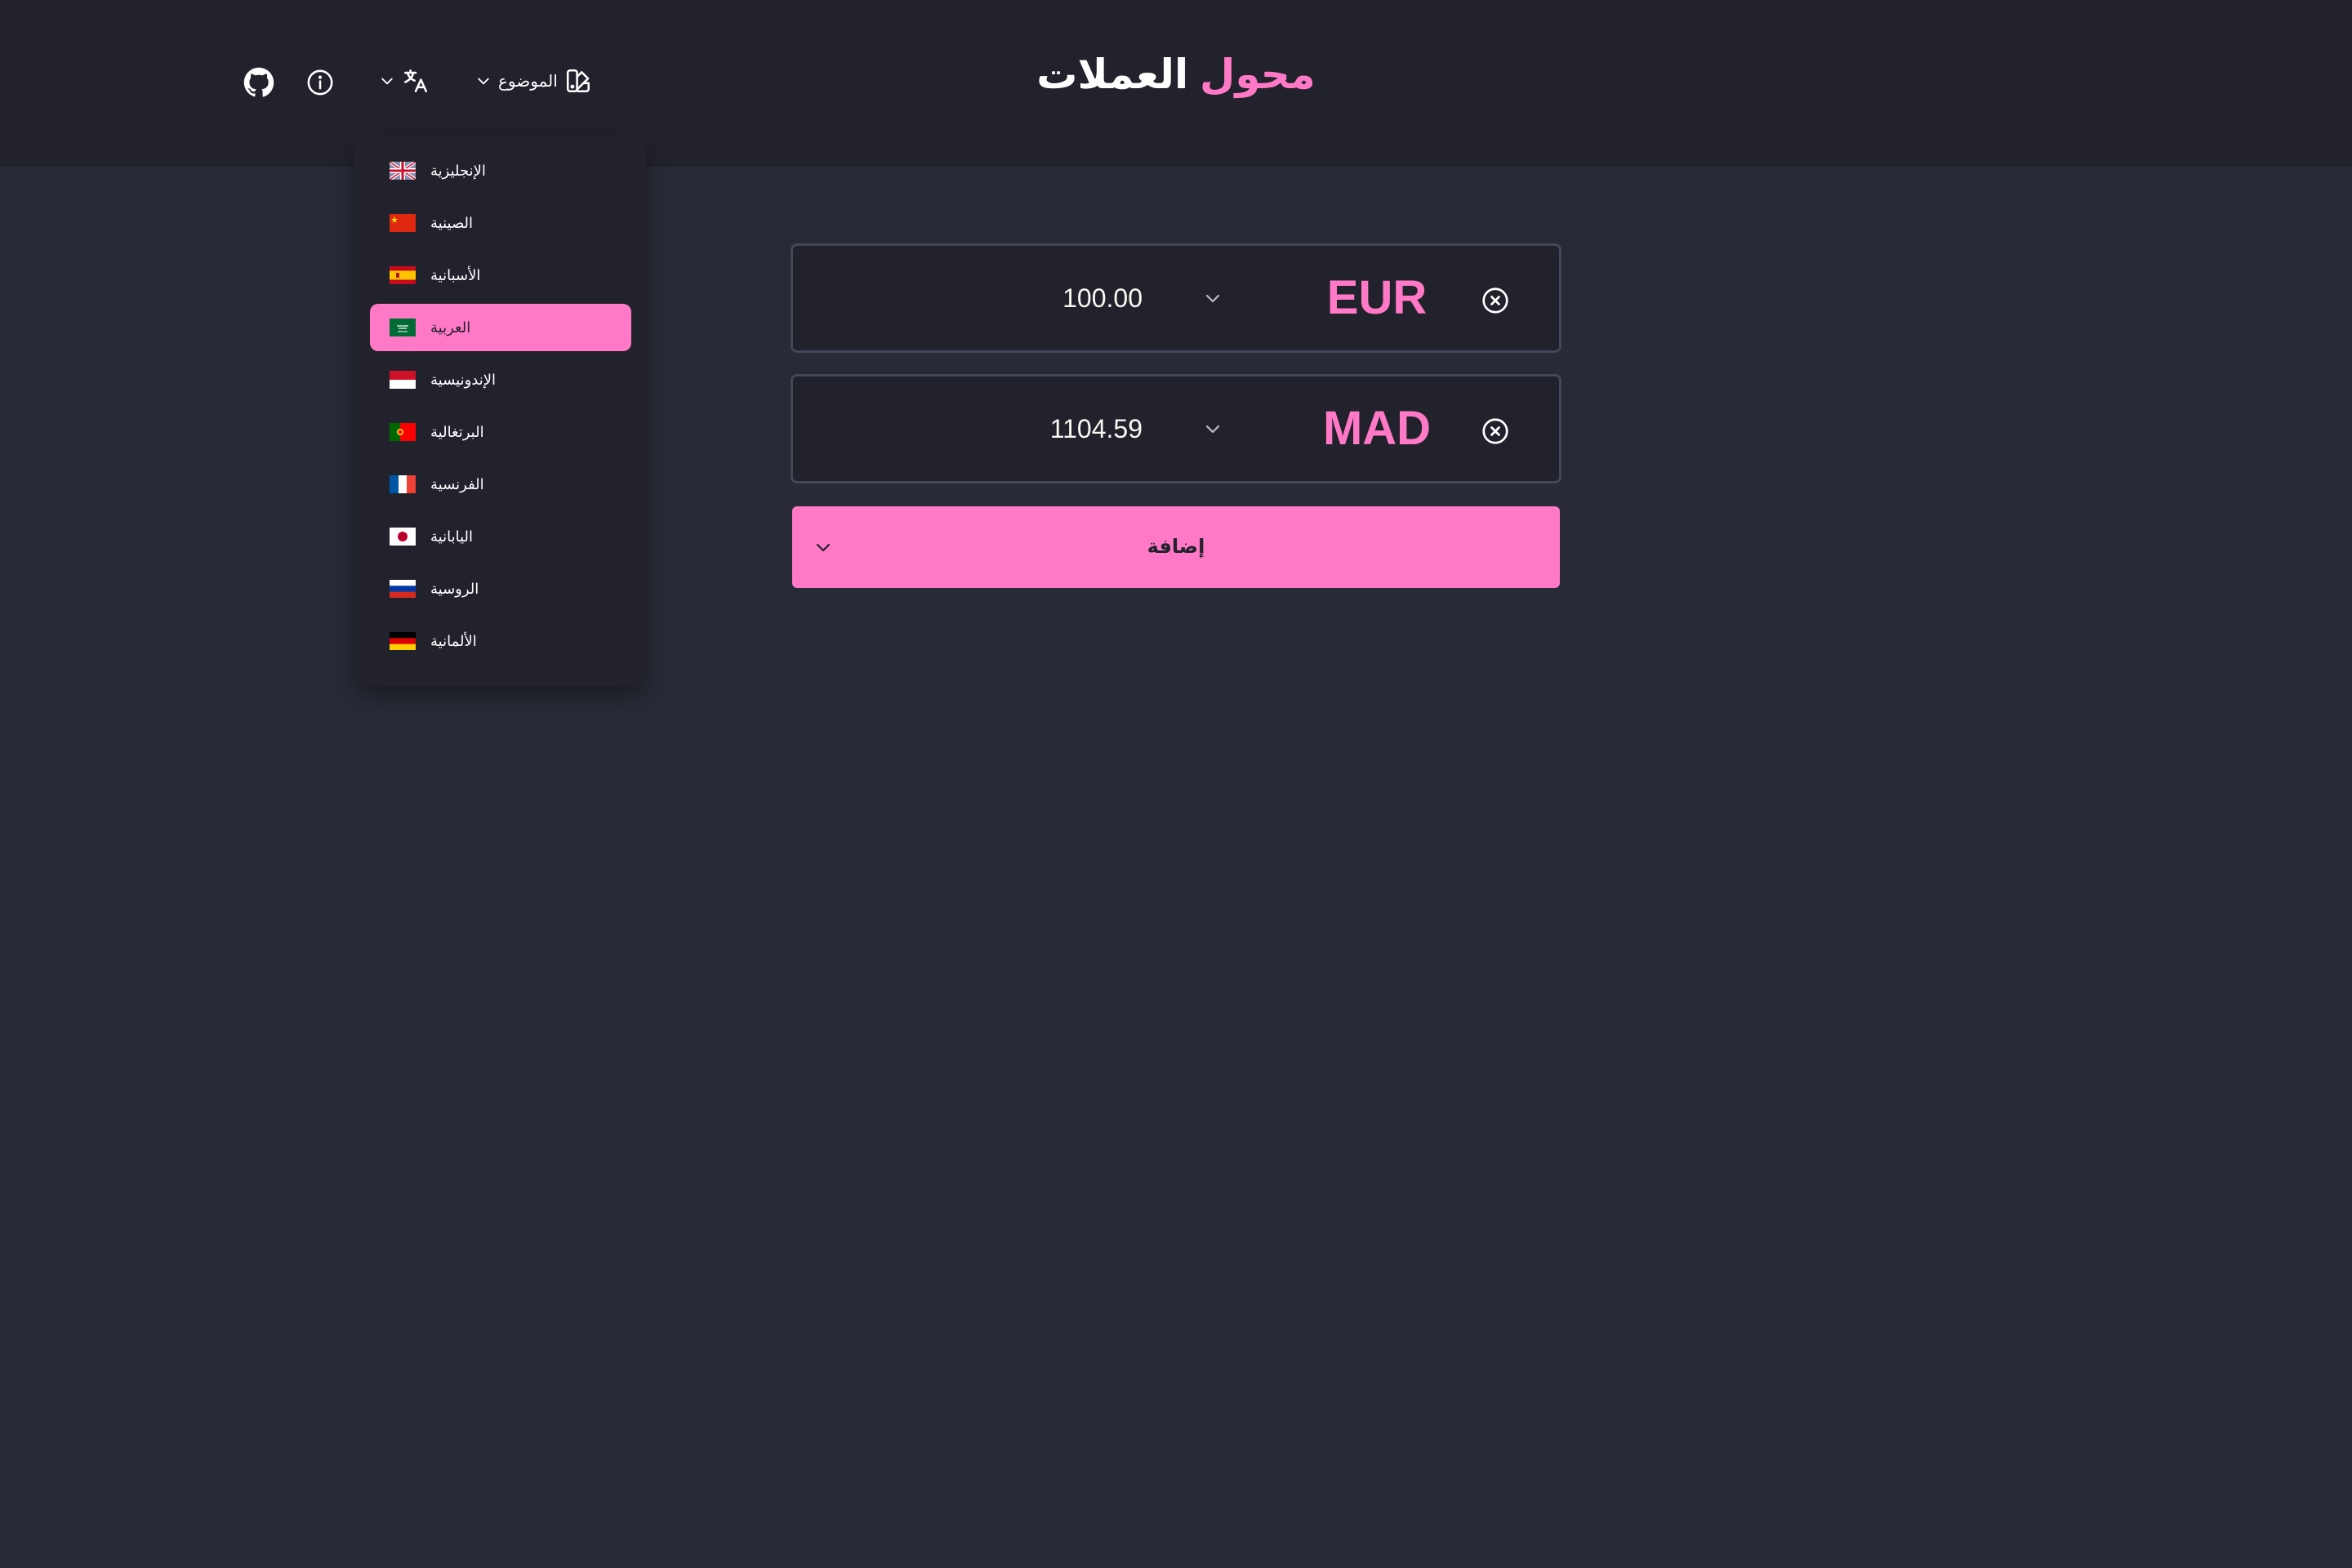 Image resolution: width=2352 pixels, height=1568 pixels. Describe the element at coordinates (403, 223) in the screenshot. I see `china-flag-icon` at that location.